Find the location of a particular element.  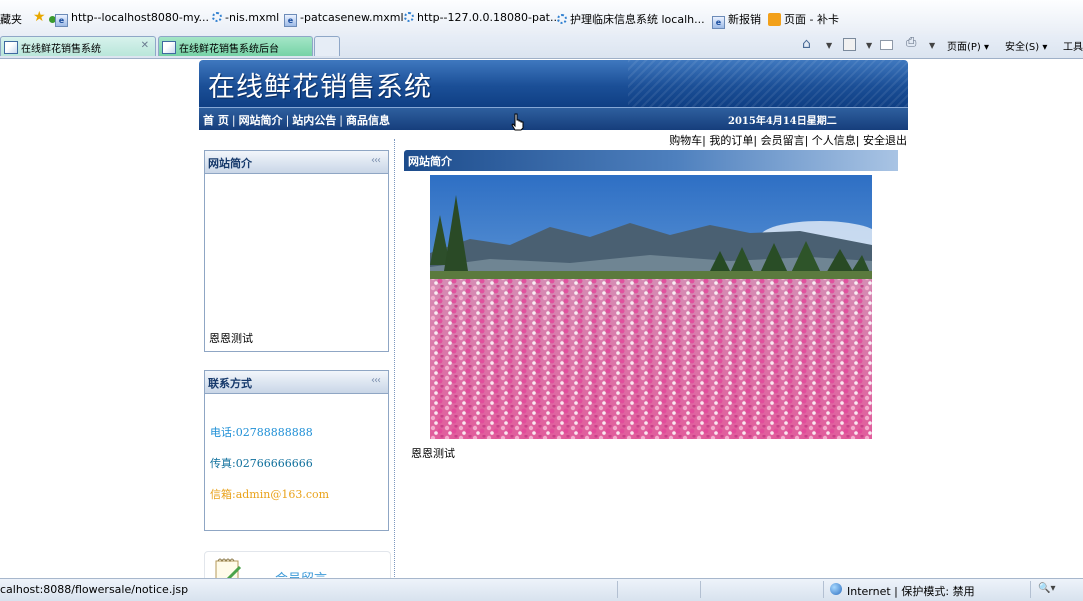

current-date: 2015年4月14日星期二 is located at coordinates (782, 121).